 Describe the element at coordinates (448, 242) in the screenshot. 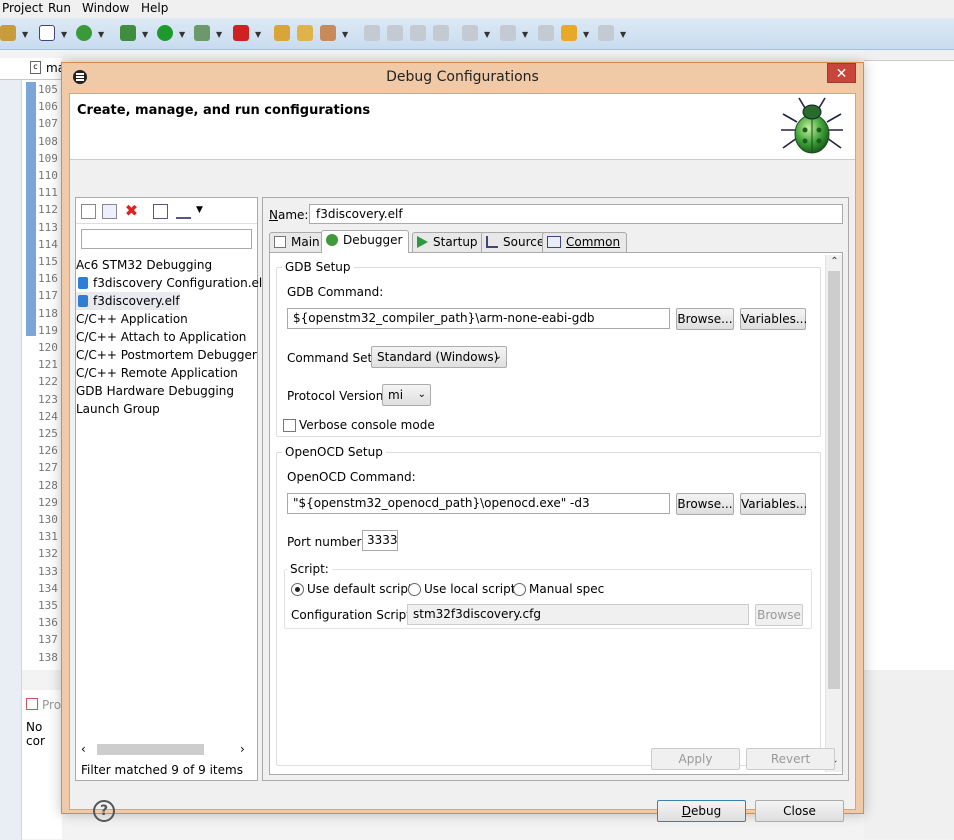

I see `tab-startup: Startup` at that location.